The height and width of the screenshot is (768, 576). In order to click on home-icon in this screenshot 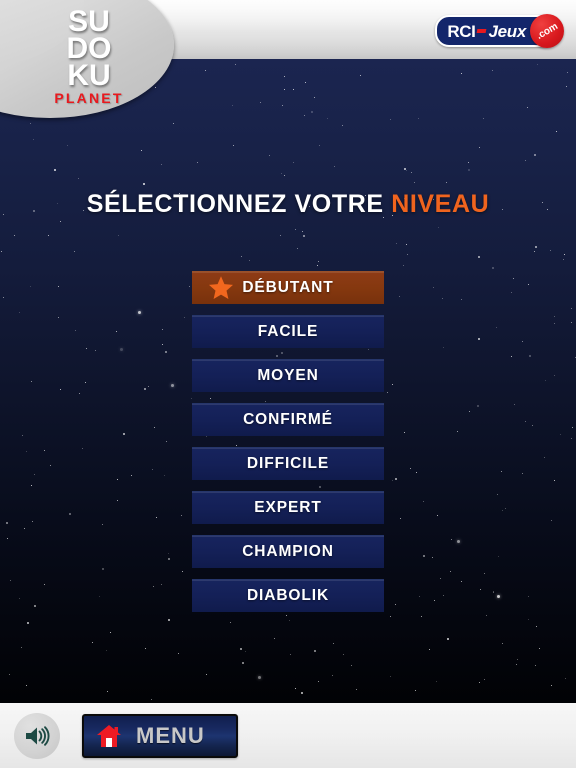, I will do `click(109, 735)`.